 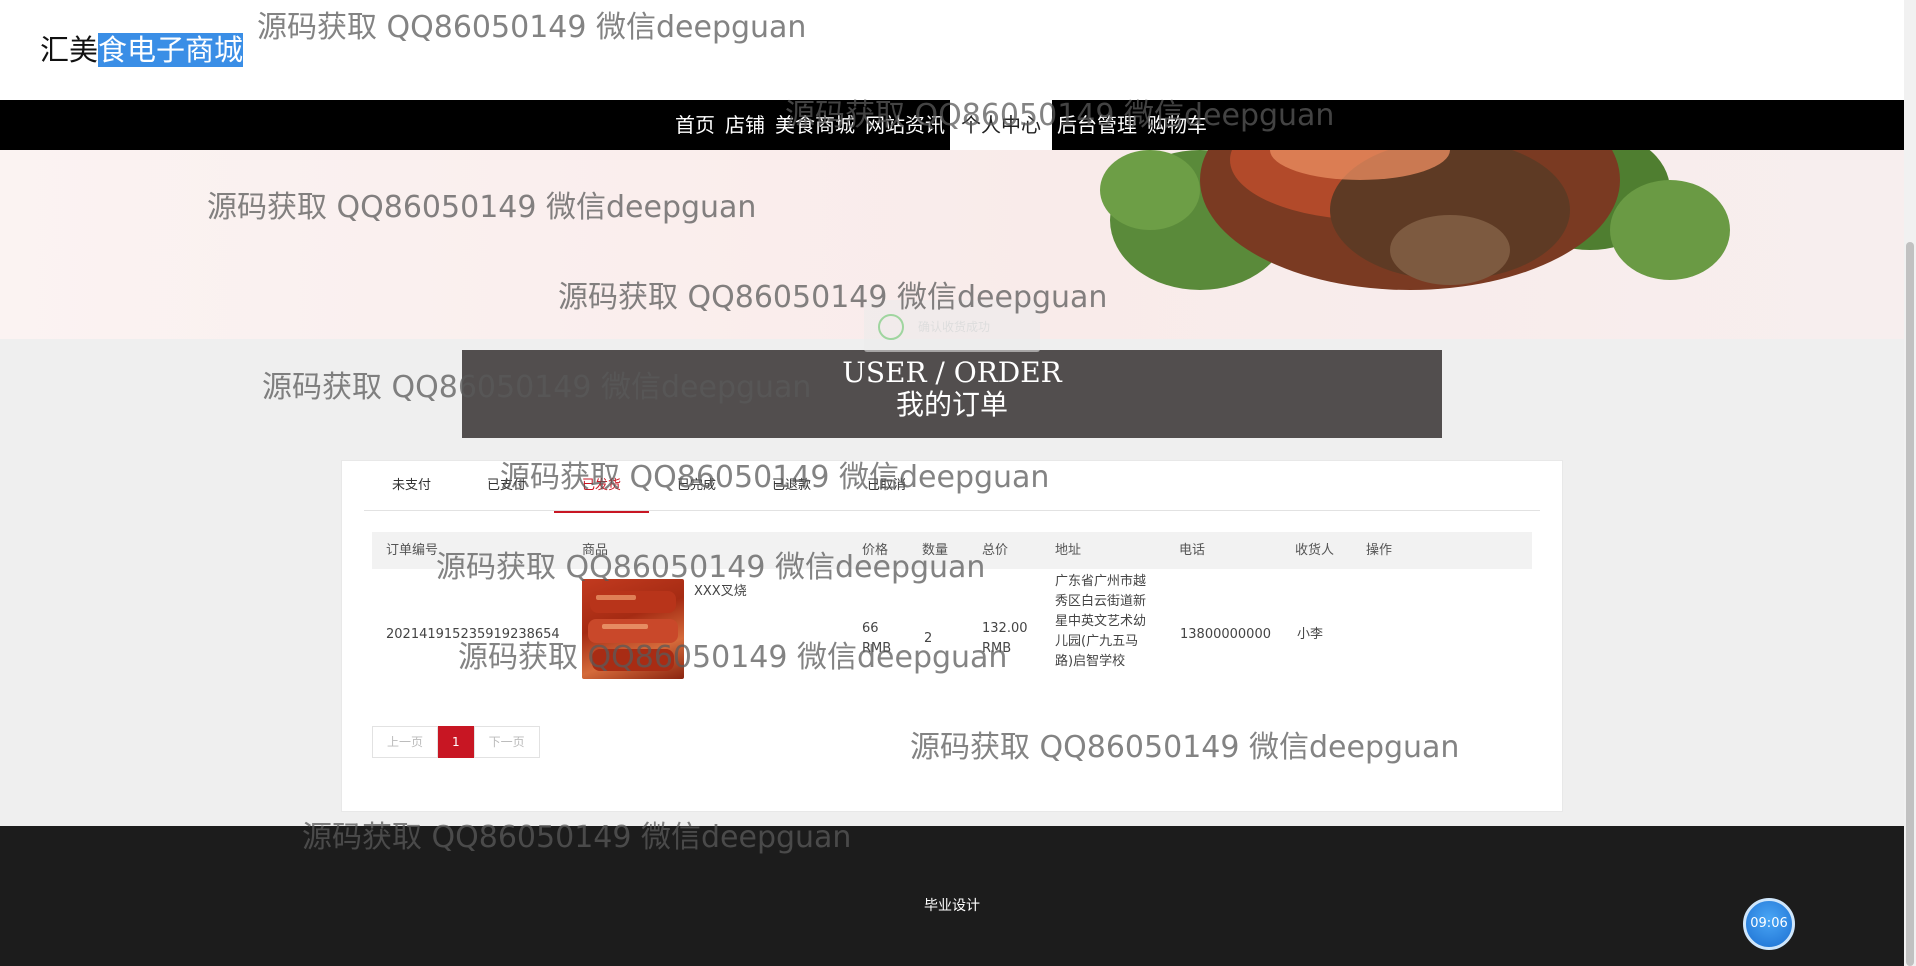 I want to click on product-name: XXX叉烧, so click(x=720, y=592).